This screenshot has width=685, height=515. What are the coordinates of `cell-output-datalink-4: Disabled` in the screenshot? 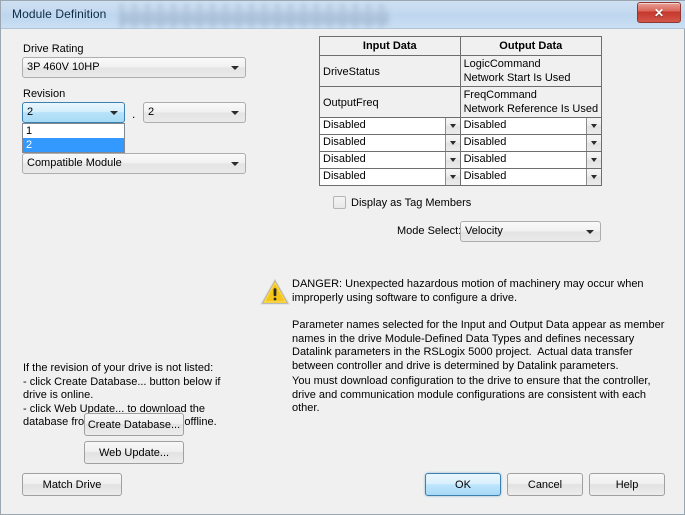 It's located at (530, 176).